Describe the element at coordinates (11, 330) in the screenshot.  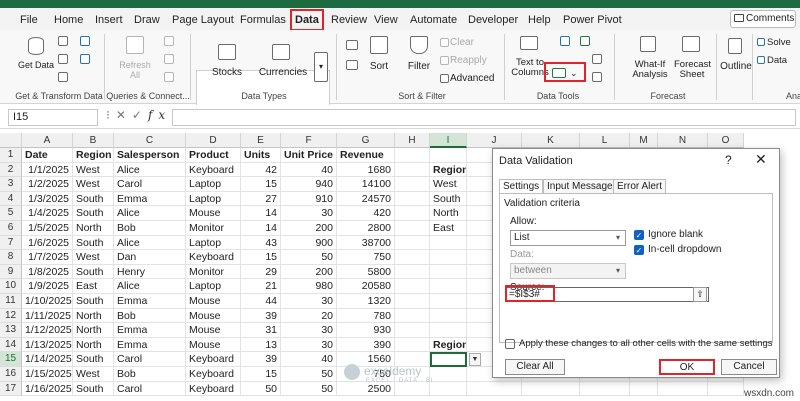
I see `row-header: 13` at that location.